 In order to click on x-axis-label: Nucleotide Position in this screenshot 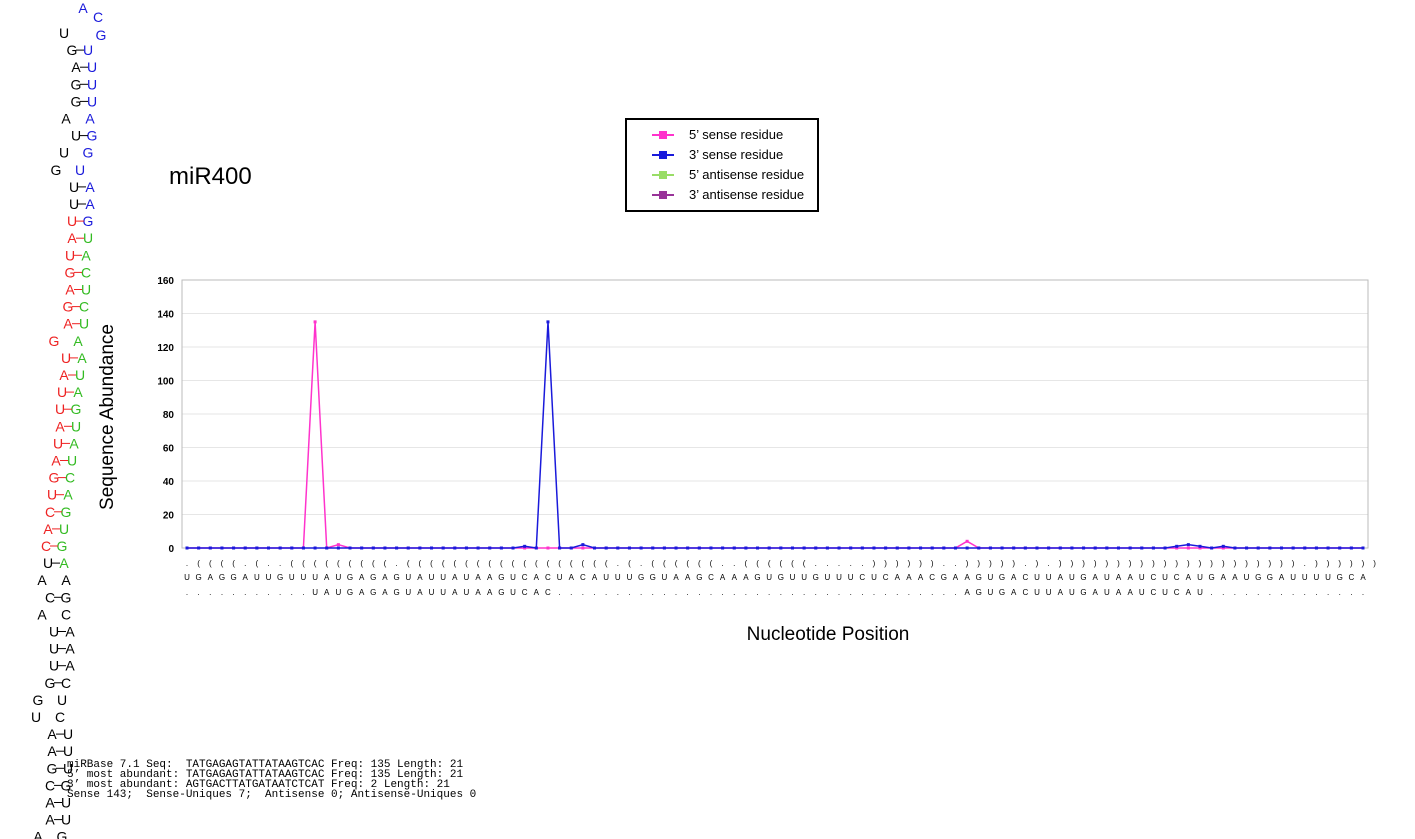, I will do `click(828, 634)`.